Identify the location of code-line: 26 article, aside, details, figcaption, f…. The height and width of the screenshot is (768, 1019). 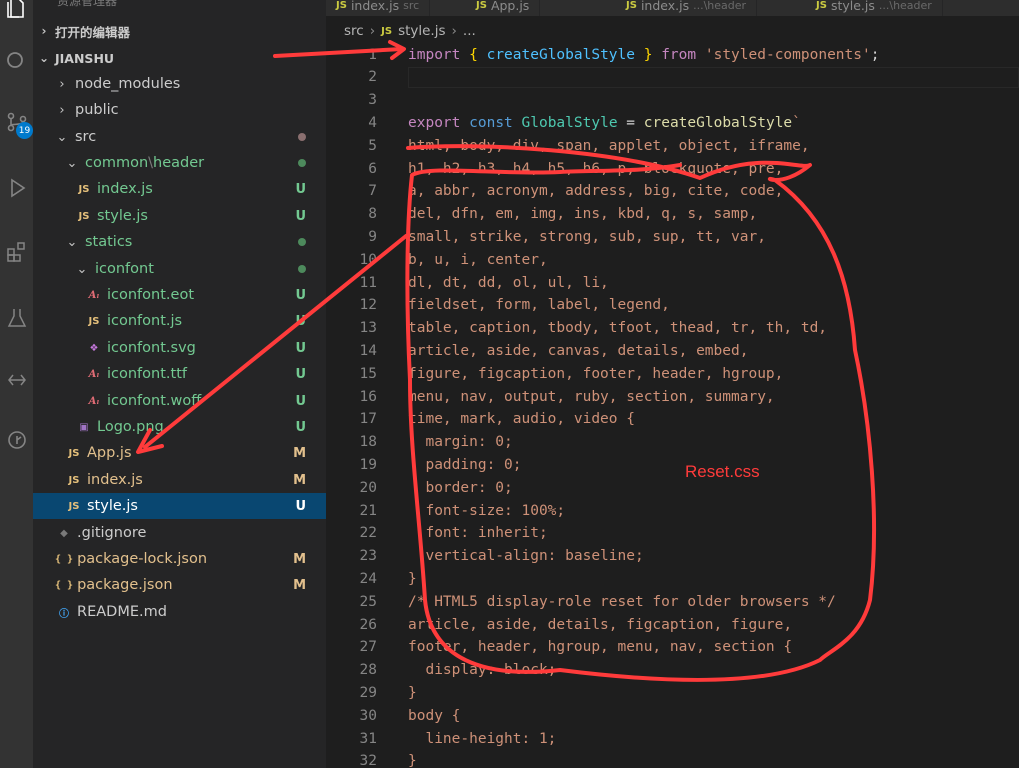
(672, 624).